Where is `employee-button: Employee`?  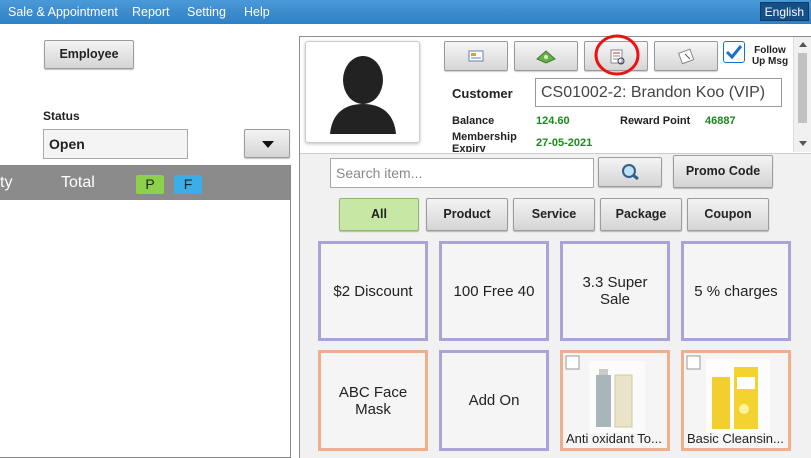 employee-button: Employee is located at coordinates (89, 54).